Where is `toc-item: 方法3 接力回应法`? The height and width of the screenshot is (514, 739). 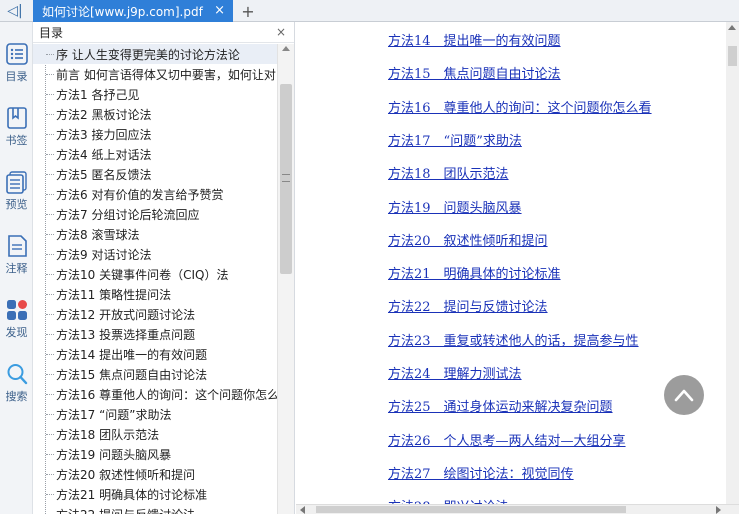 toc-item: 方法3 接力回应法 is located at coordinates (155, 134).